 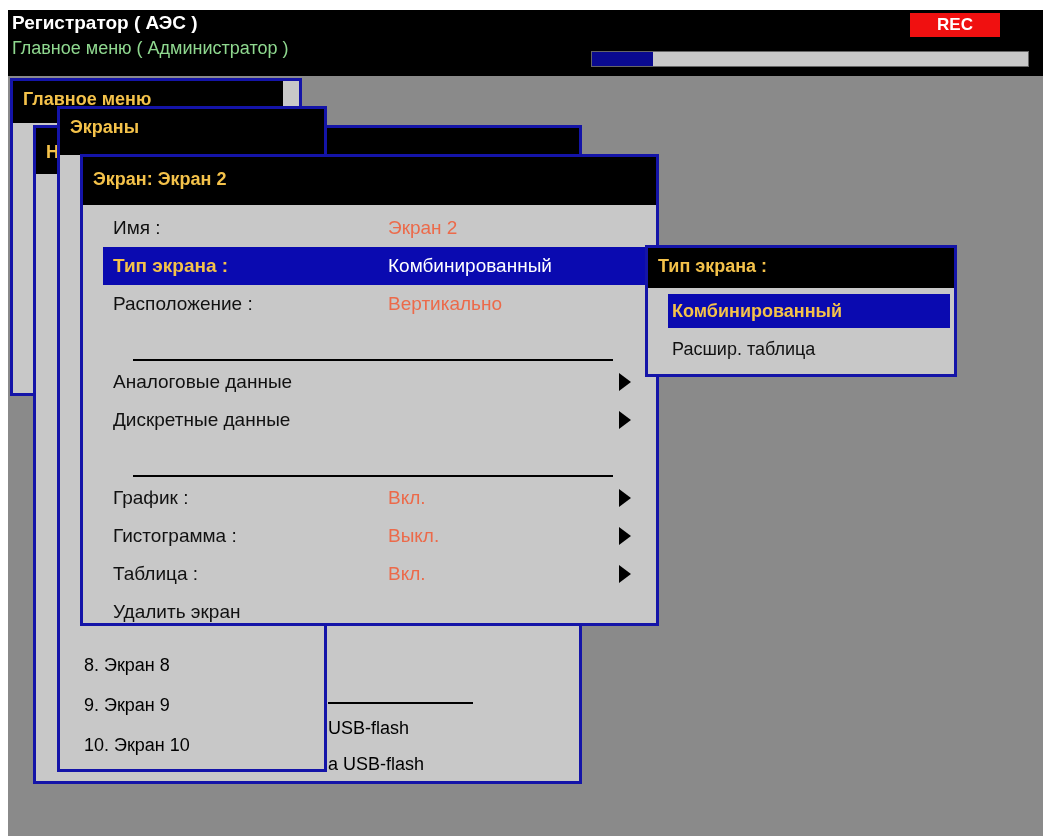 What do you see at coordinates (375, 574) in the screenshot?
I see `menu-row: Таблица : Вкл.` at bounding box center [375, 574].